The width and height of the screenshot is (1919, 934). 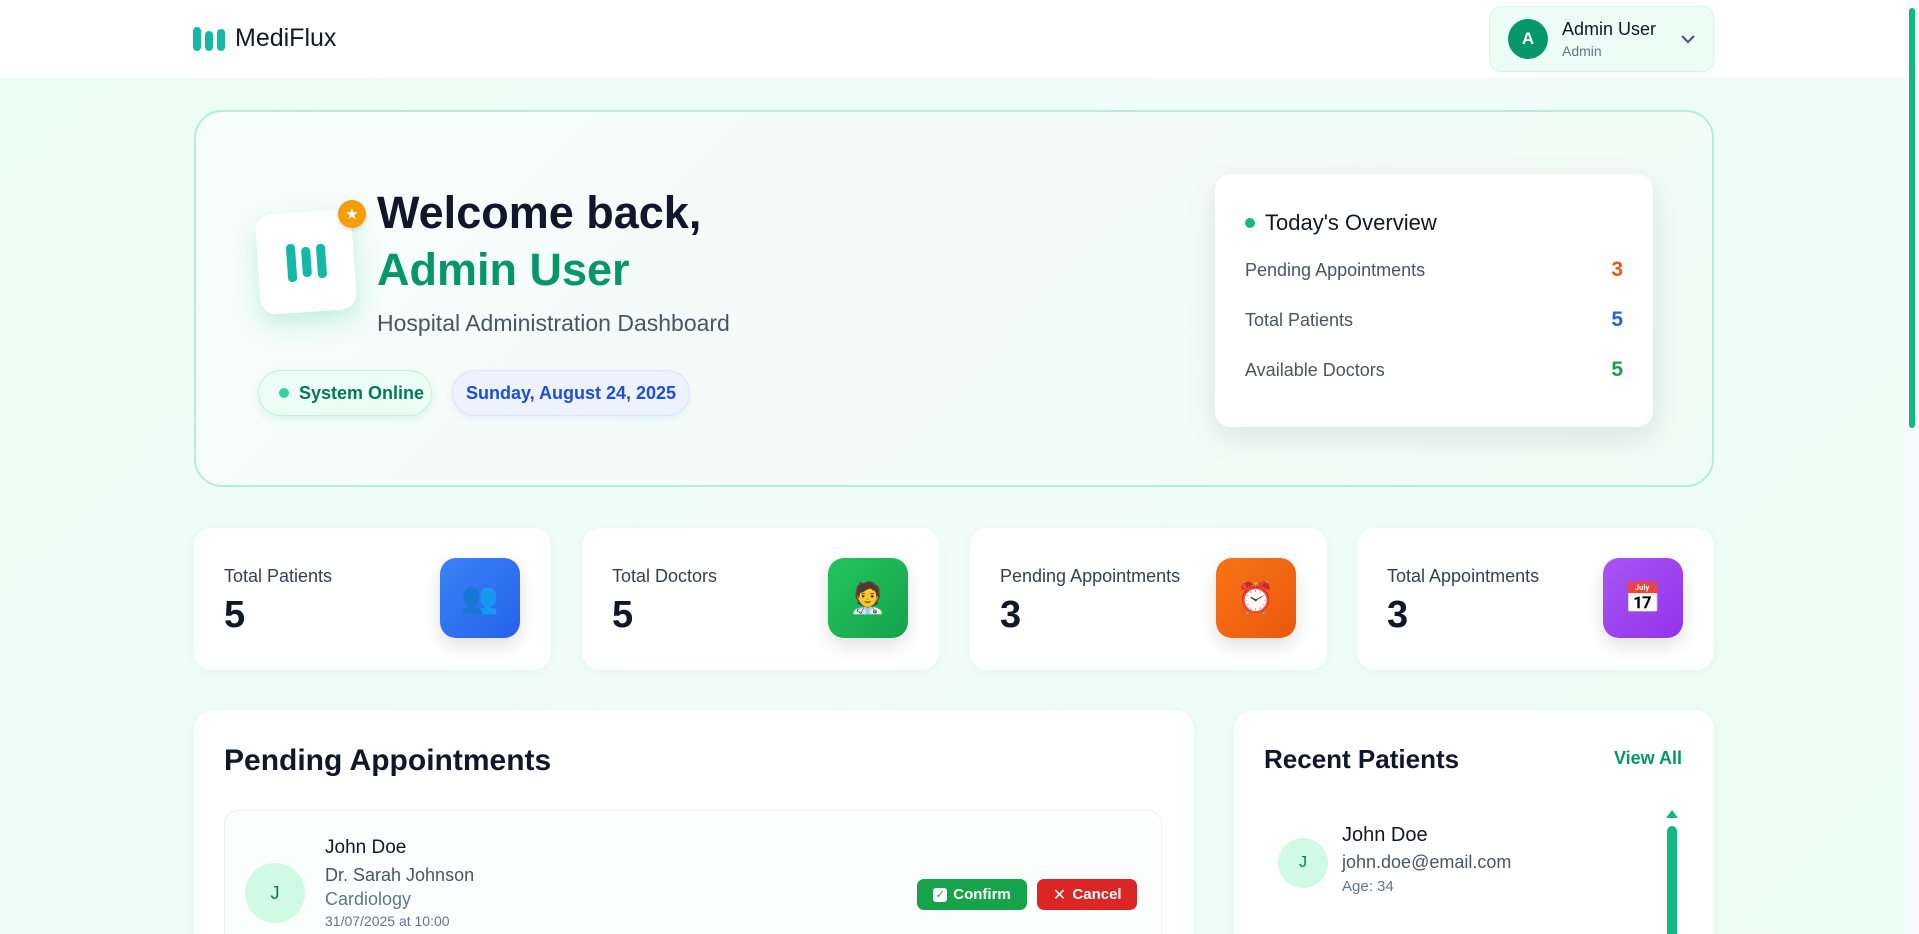 What do you see at coordinates (1362, 759) in the screenshot?
I see `panel-title: Recent Patients` at bounding box center [1362, 759].